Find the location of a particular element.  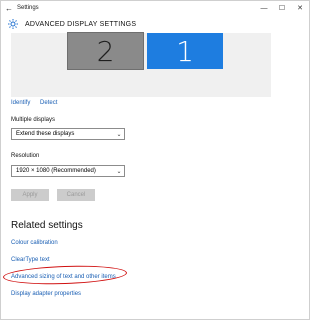

resolution-dropdown: 1920 × 1080 (Recommended) ⌄ is located at coordinates (68, 171).